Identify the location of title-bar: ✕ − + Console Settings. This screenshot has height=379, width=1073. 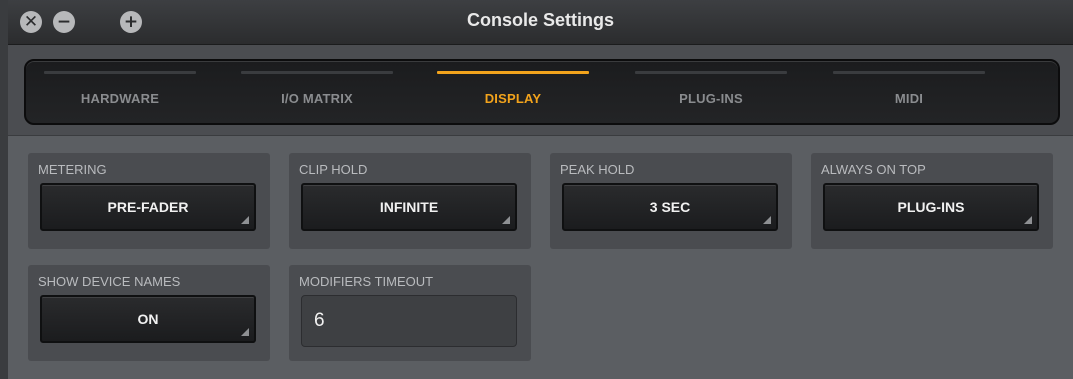
(540, 22).